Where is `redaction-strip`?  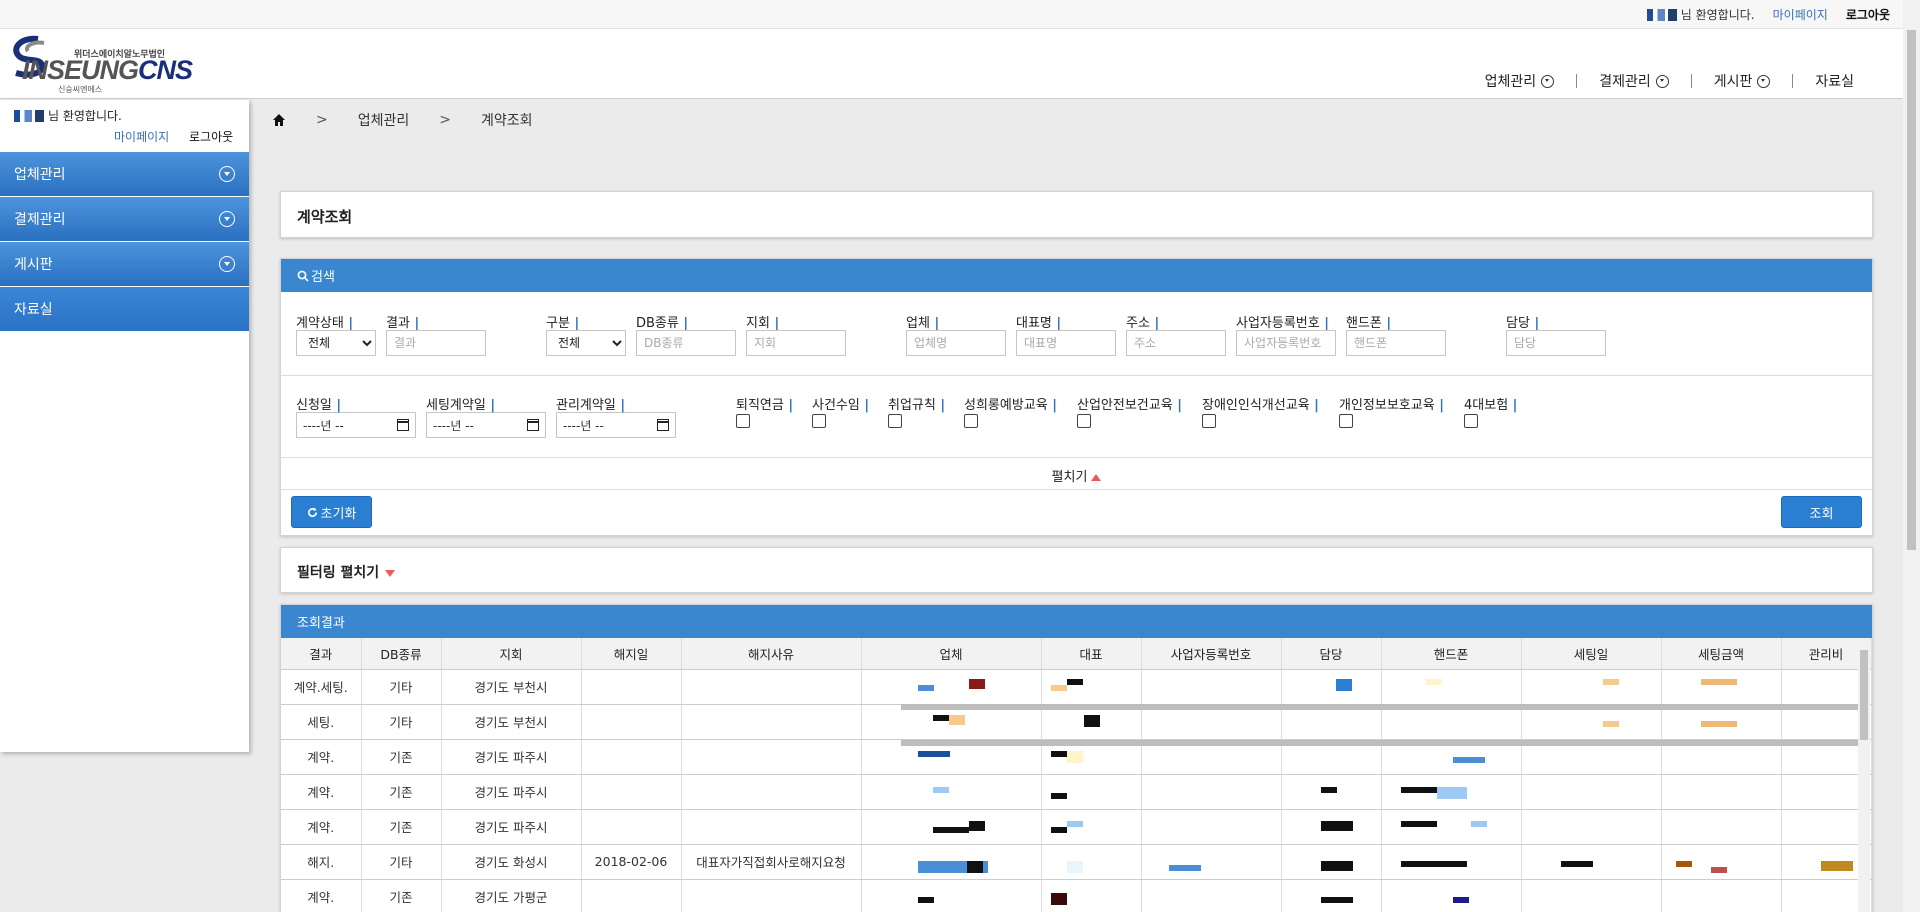 redaction-strip is located at coordinates (1383, 743).